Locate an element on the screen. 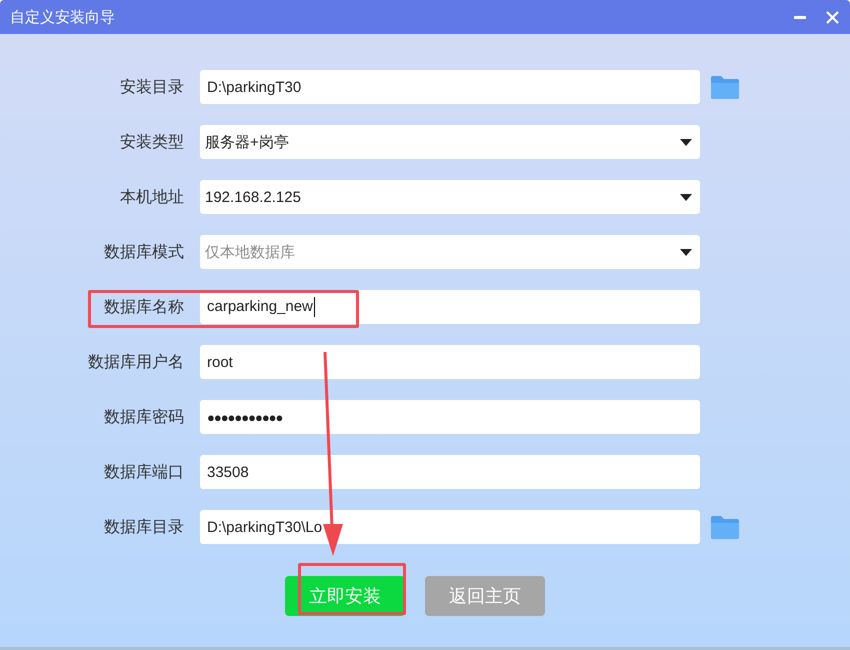  dropdown-field: 服务器+岗亭 is located at coordinates (450, 142).